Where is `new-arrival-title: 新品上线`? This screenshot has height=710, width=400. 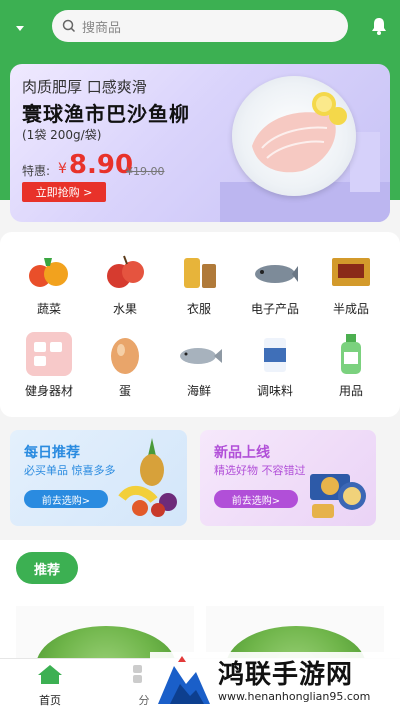 new-arrival-title: 新品上线 is located at coordinates (242, 453).